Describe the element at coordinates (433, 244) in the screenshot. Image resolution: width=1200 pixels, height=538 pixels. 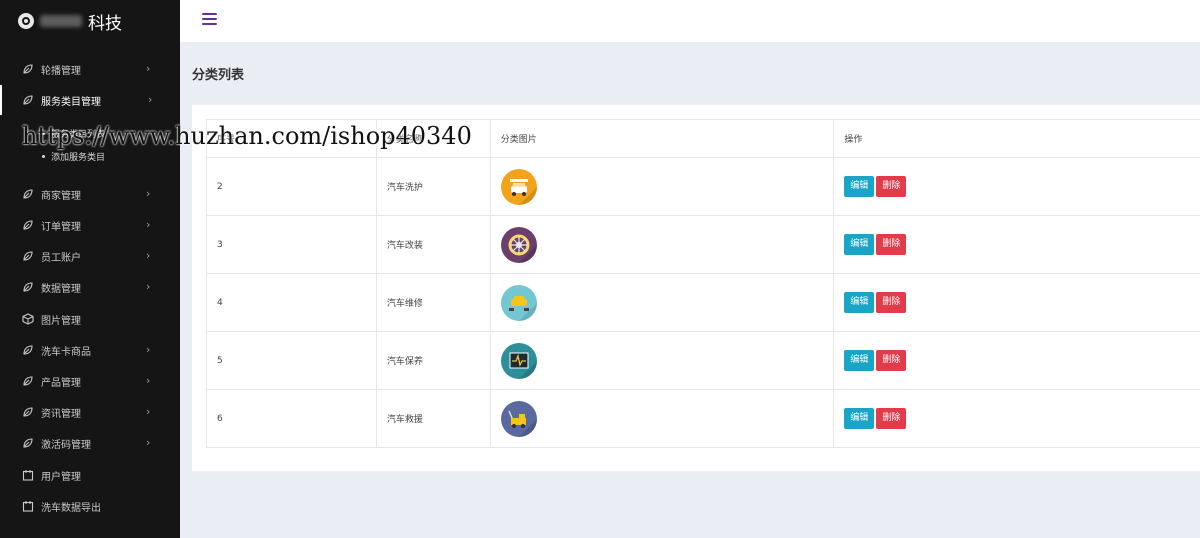
I see `row-category-name: 汽车改装` at that location.